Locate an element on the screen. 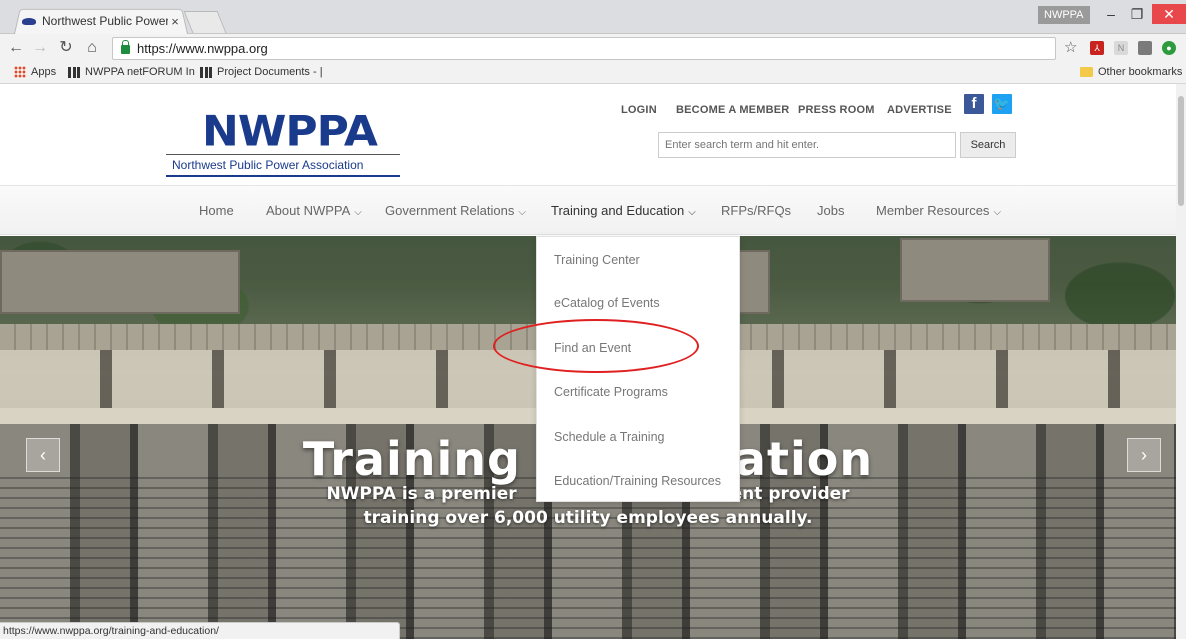  apps-grid-icon is located at coordinates (20, 72).